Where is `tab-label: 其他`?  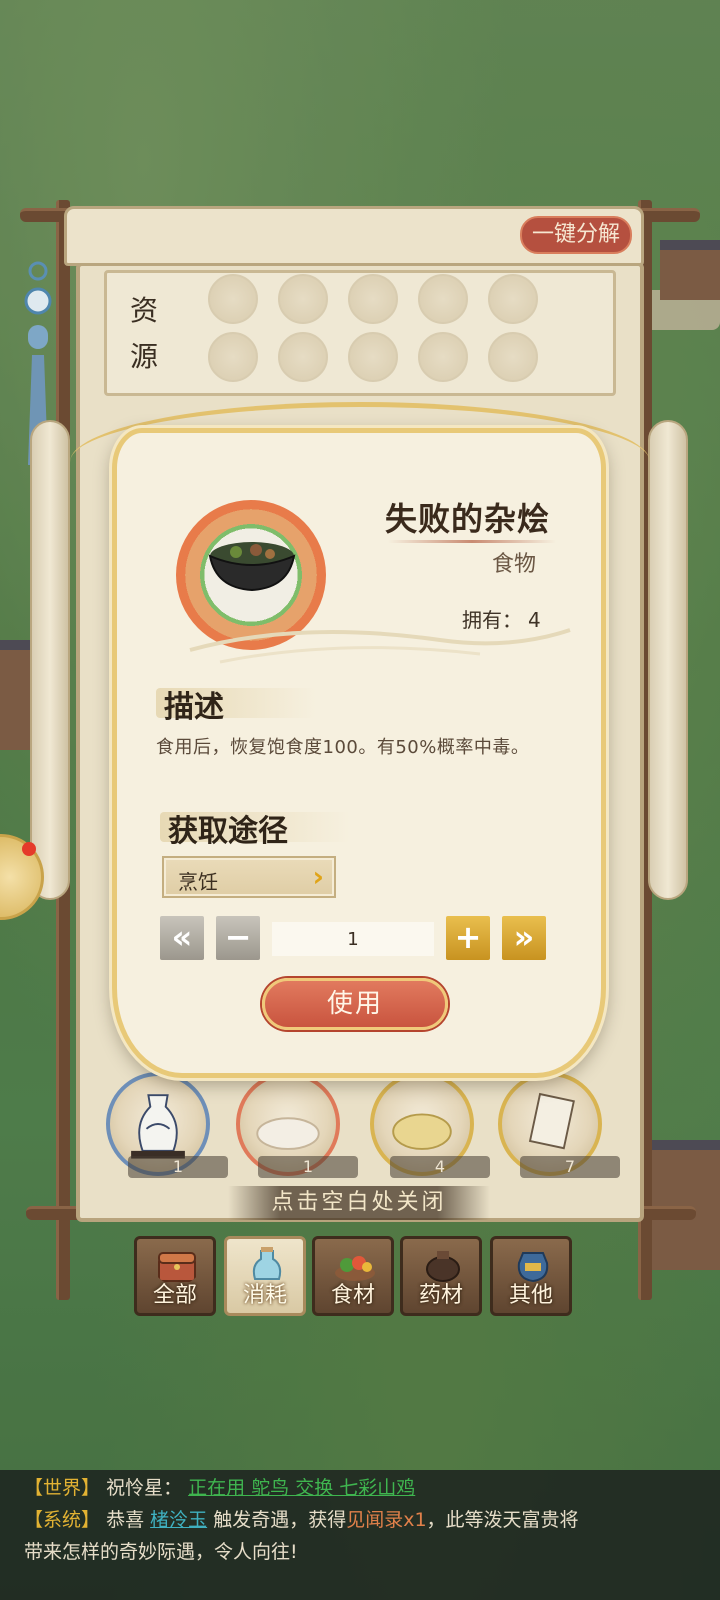 tab-label: 其他 is located at coordinates (530, 1295).